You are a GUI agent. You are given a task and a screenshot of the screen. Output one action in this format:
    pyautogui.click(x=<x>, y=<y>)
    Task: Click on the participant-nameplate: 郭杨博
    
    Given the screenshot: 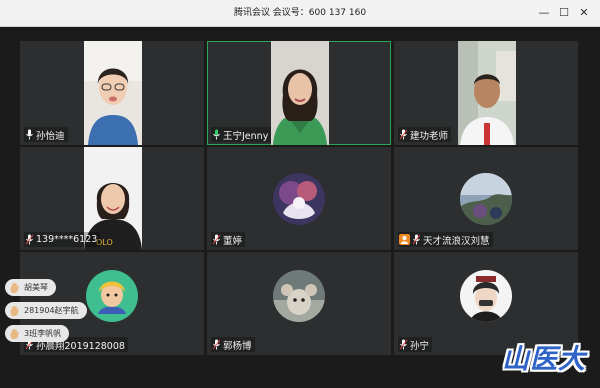 What is the action you would take?
    pyautogui.click(x=233, y=344)
    